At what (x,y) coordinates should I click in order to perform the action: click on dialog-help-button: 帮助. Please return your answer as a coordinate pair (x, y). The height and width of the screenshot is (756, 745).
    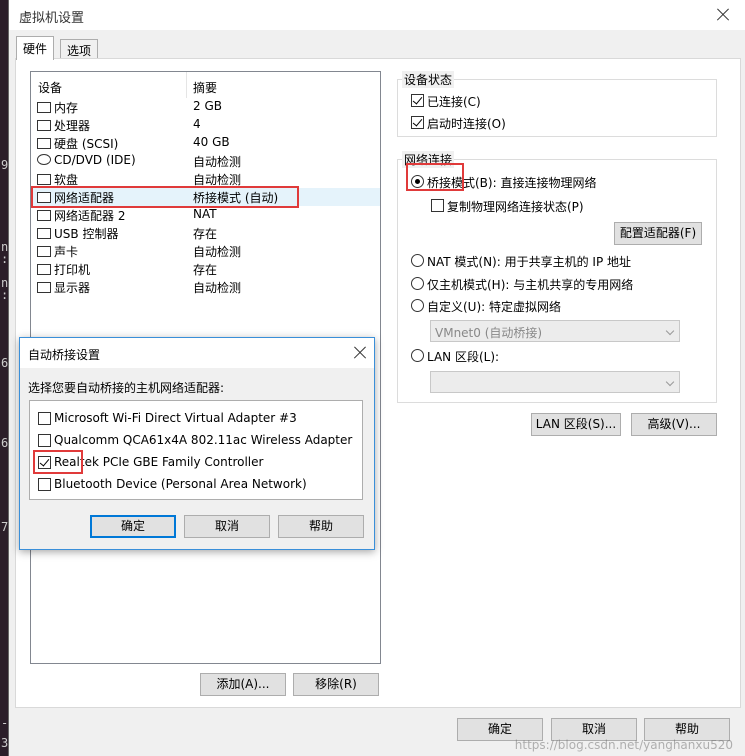
    Looking at the image, I should click on (321, 526).